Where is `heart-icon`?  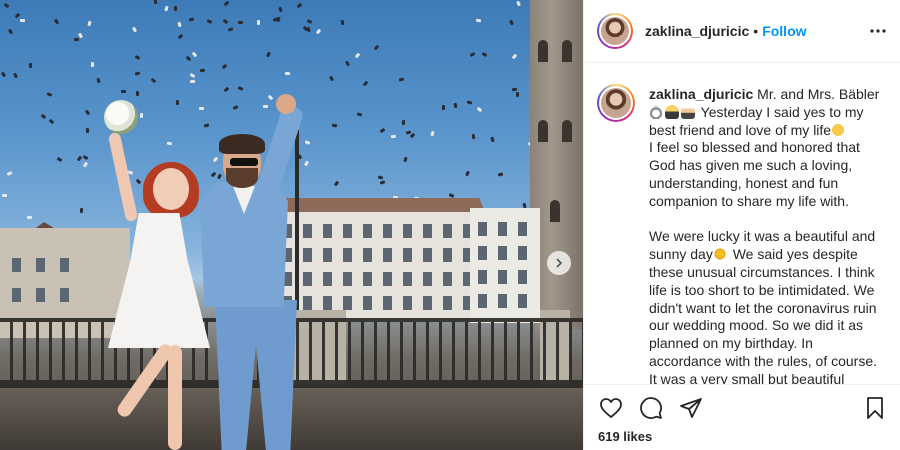
heart-icon is located at coordinates (611, 408).